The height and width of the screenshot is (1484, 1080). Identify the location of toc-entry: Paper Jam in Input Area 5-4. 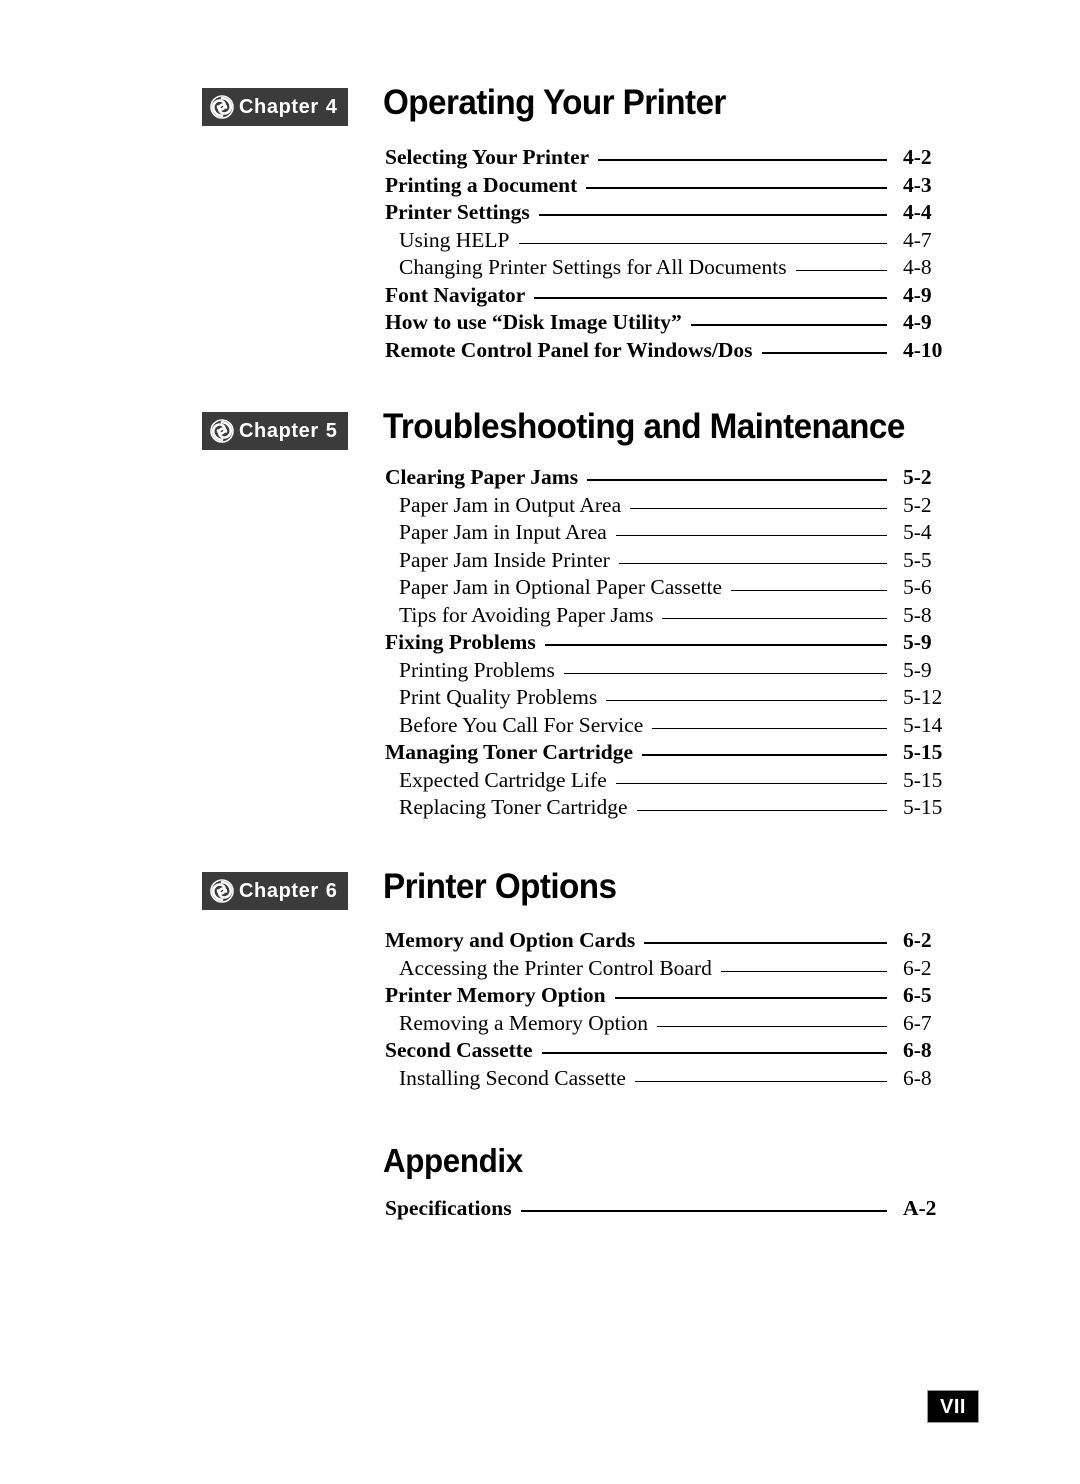
(540, 534).